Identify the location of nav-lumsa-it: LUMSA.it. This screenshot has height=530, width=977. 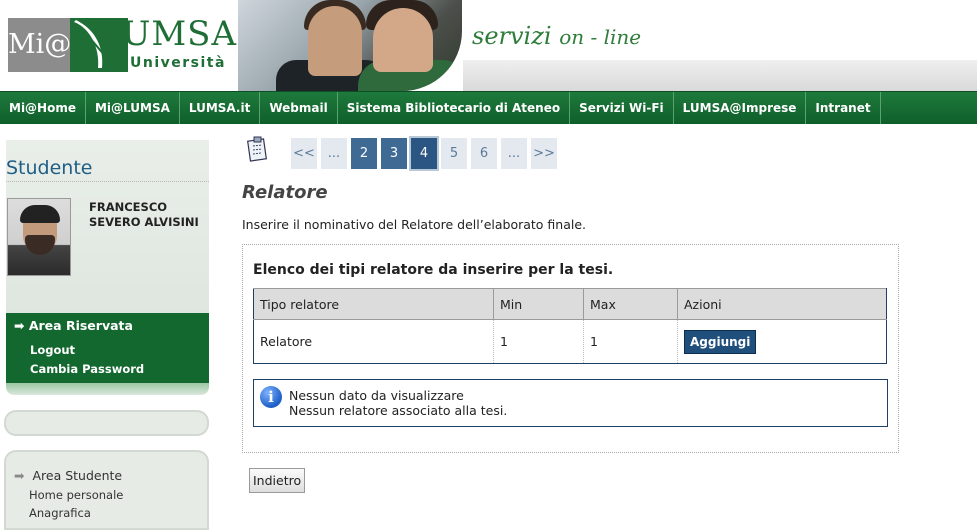
(220, 108).